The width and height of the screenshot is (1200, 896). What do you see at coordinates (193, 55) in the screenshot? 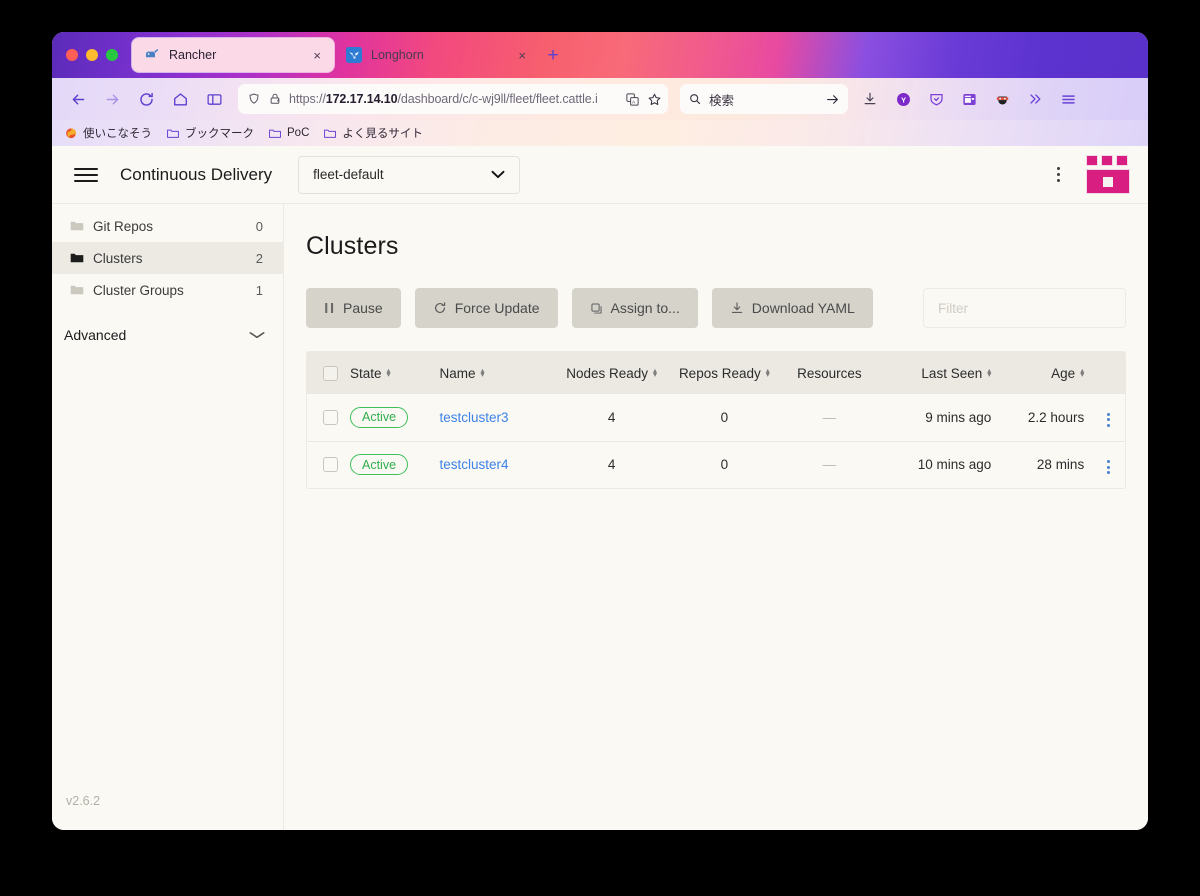
I see `tab-title: Rancher` at bounding box center [193, 55].